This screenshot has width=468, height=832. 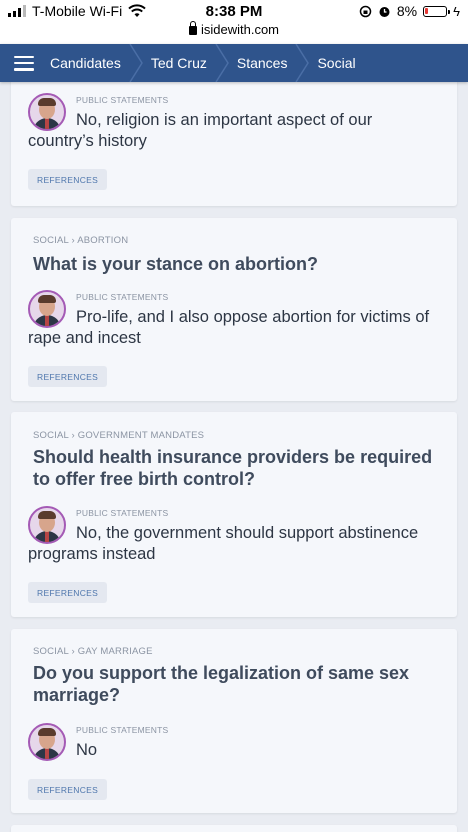 I want to click on breadcrumb: Candidates Ted Cruz Stances Social, so click(x=203, y=63).